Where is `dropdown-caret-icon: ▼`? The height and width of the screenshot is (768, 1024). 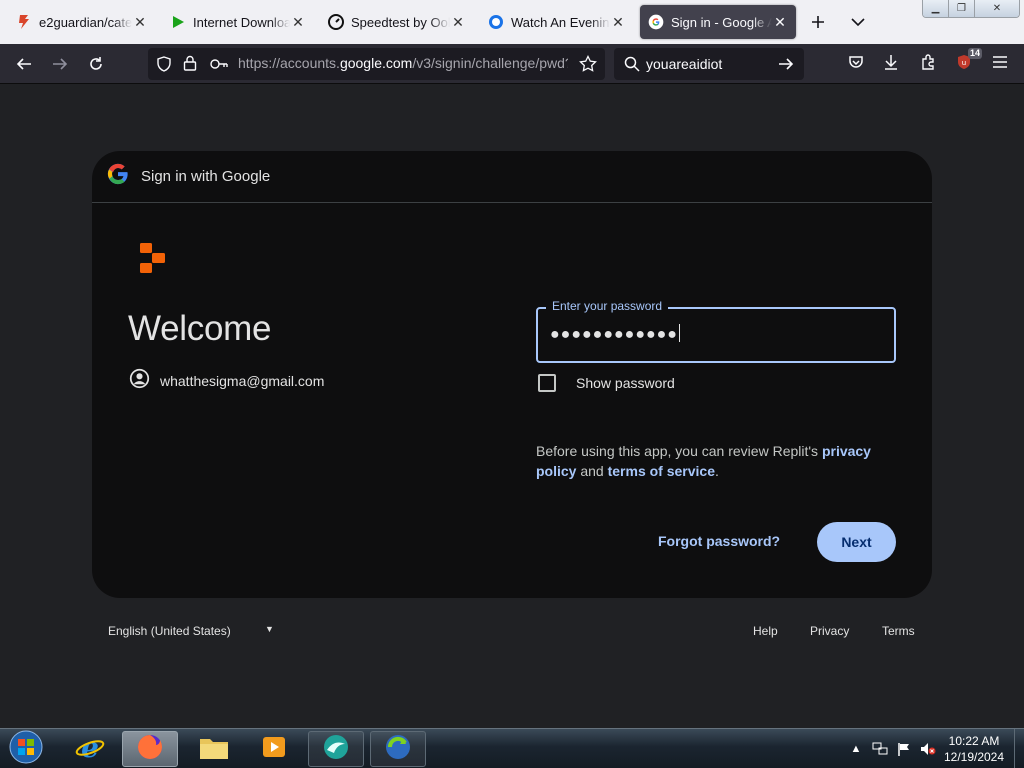
dropdown-caret-icon: ▼ is located at coordinates (269, 629).